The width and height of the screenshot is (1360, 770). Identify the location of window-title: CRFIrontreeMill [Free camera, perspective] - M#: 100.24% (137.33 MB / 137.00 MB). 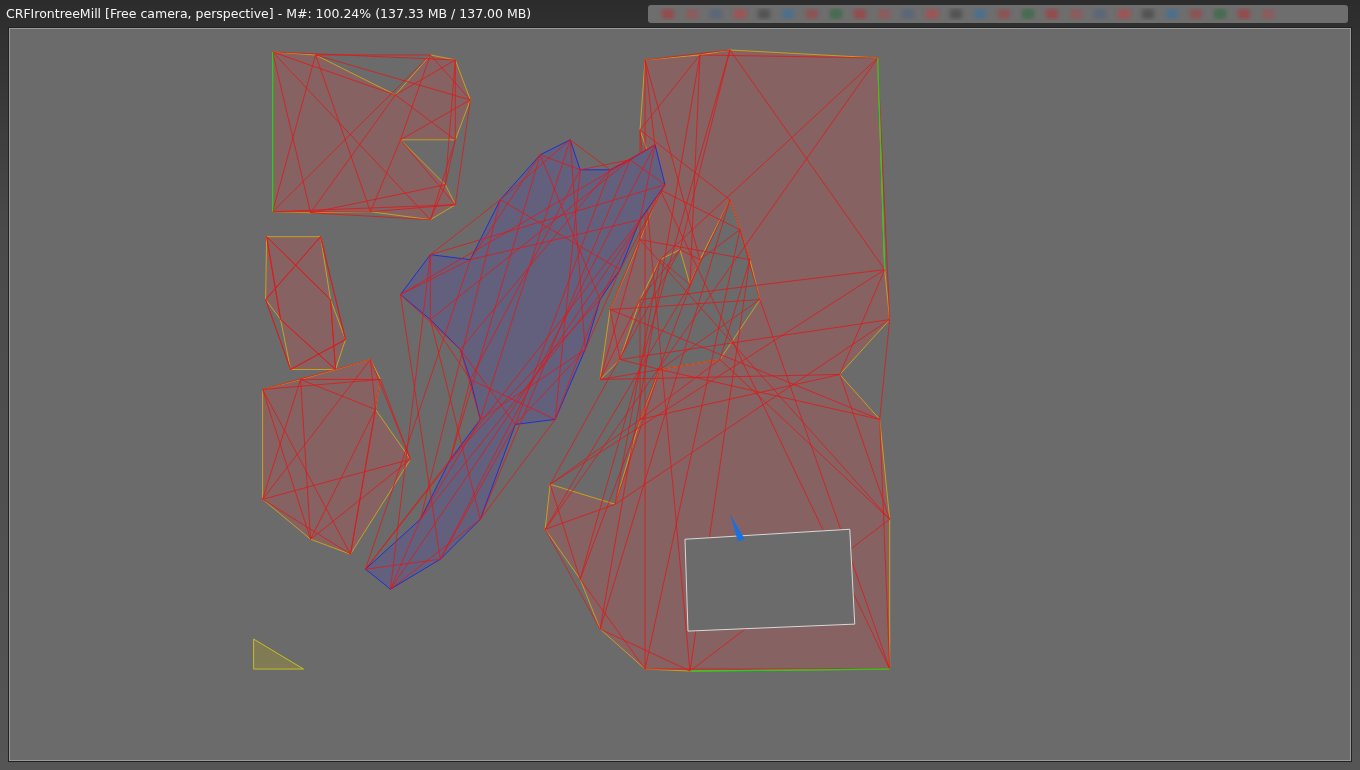
(269, 14).